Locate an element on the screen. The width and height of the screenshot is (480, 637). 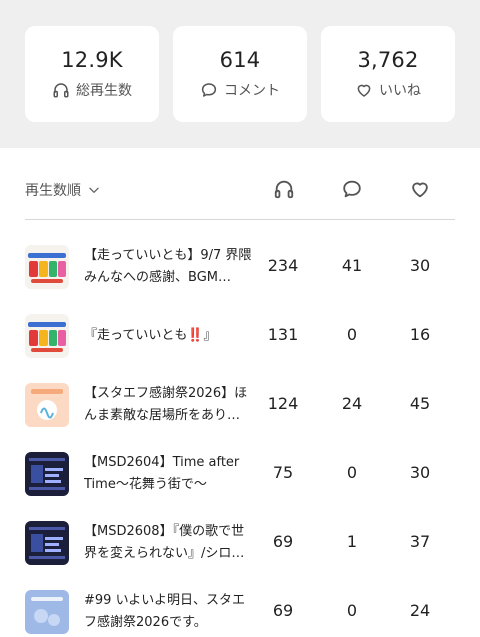
comment-count: 1 is located at coordinates (352, 541).